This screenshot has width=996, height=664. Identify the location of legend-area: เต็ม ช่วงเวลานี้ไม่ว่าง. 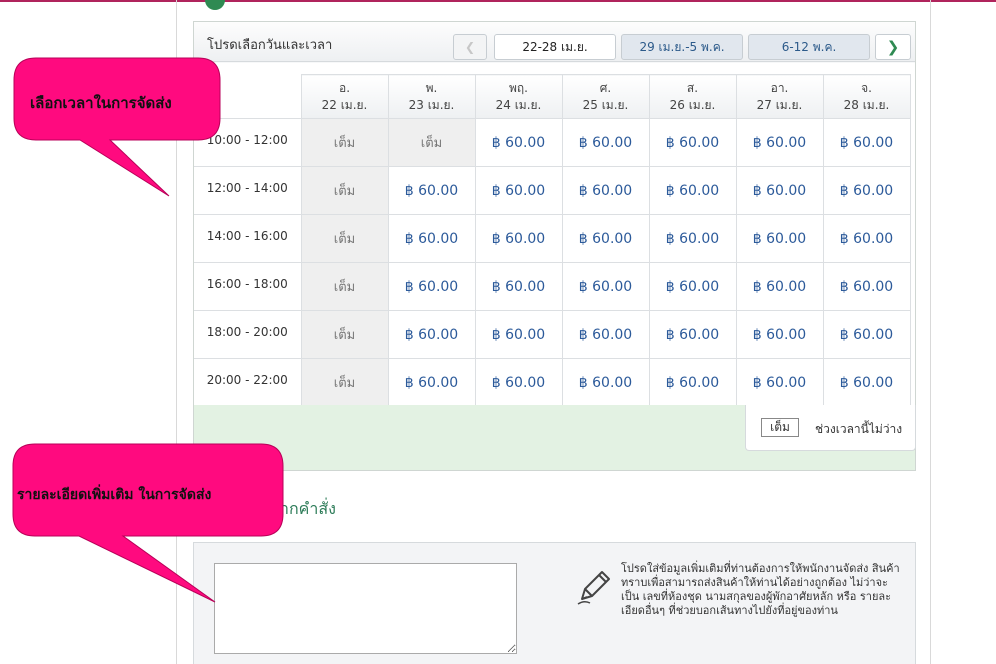
(555, 437).